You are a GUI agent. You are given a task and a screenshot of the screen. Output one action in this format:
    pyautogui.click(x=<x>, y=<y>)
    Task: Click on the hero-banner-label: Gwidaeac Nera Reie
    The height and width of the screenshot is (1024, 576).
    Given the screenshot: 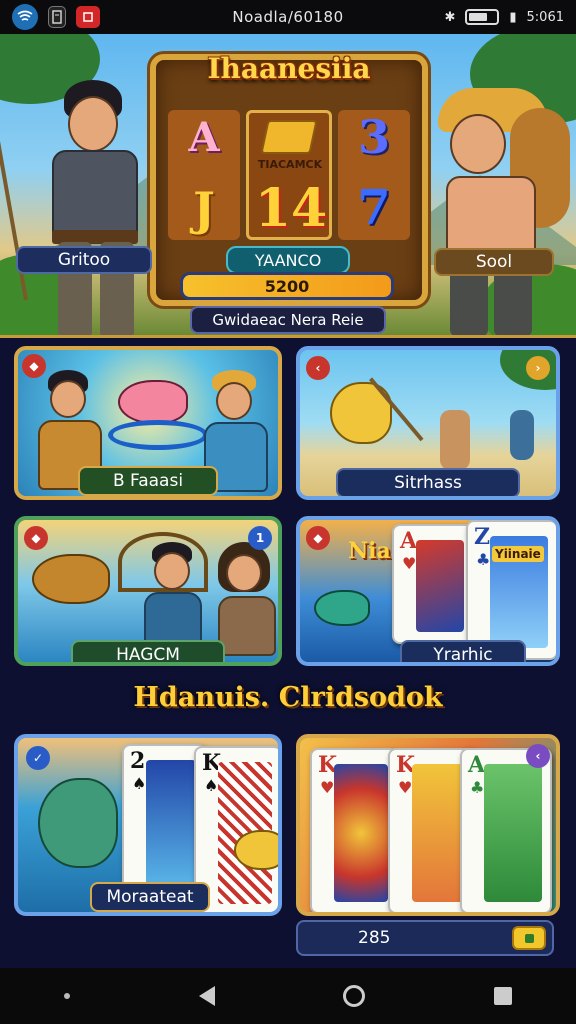 What is the action you would take?
    pyautogui.click(x=288, y=320)
    